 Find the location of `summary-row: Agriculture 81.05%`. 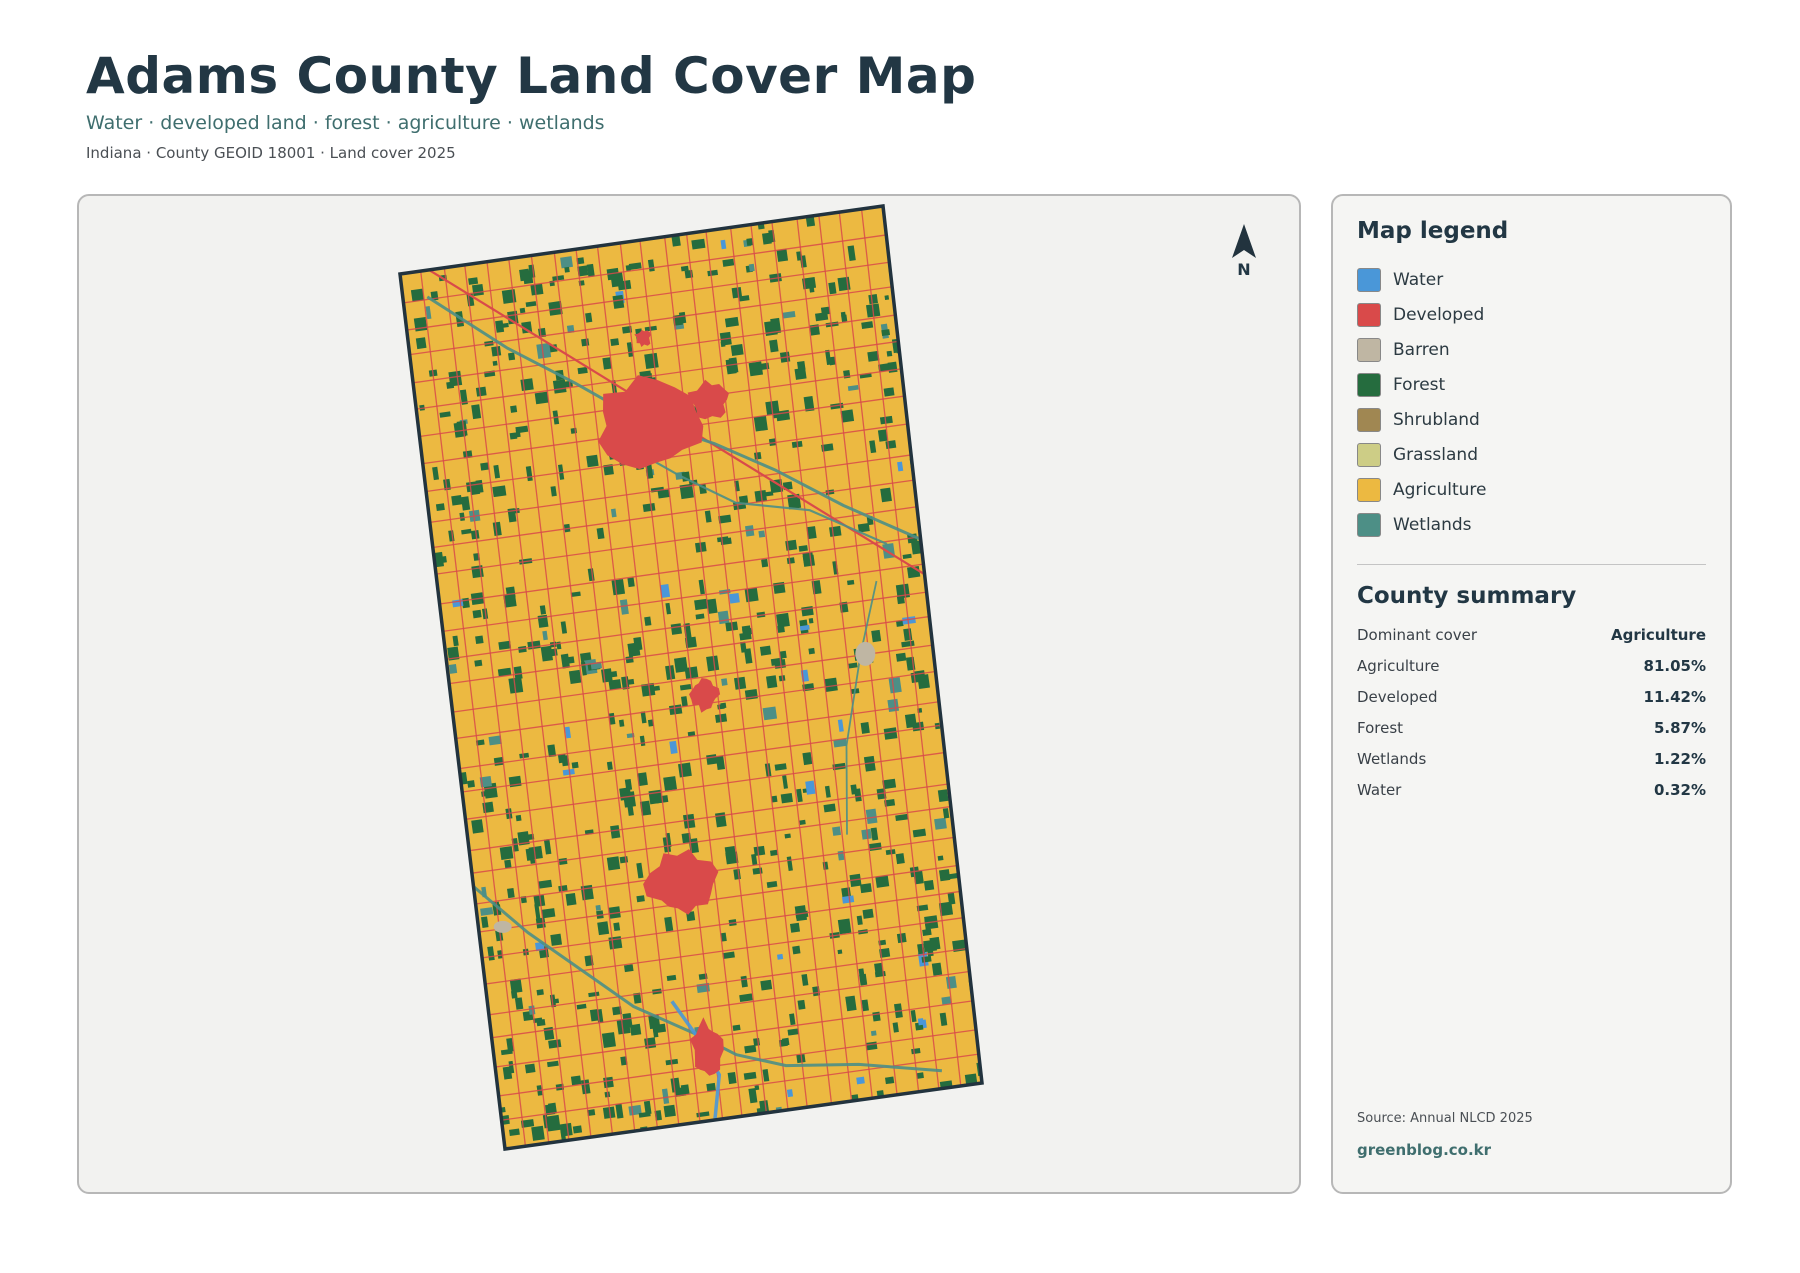

summary-row: Agriculture 81.05% is located at coordinates (1531, 665).